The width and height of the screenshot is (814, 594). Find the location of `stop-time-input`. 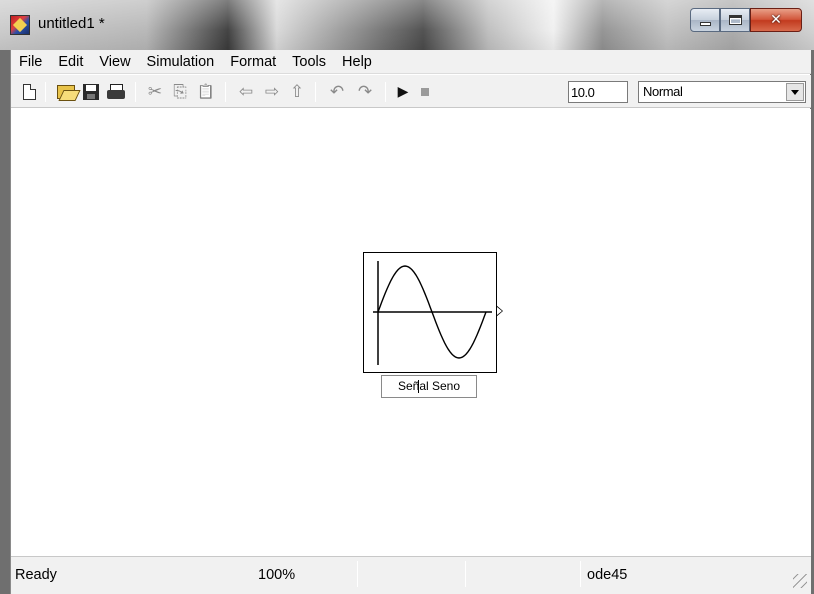

stop-time-input is located at coordinates (598, 92).